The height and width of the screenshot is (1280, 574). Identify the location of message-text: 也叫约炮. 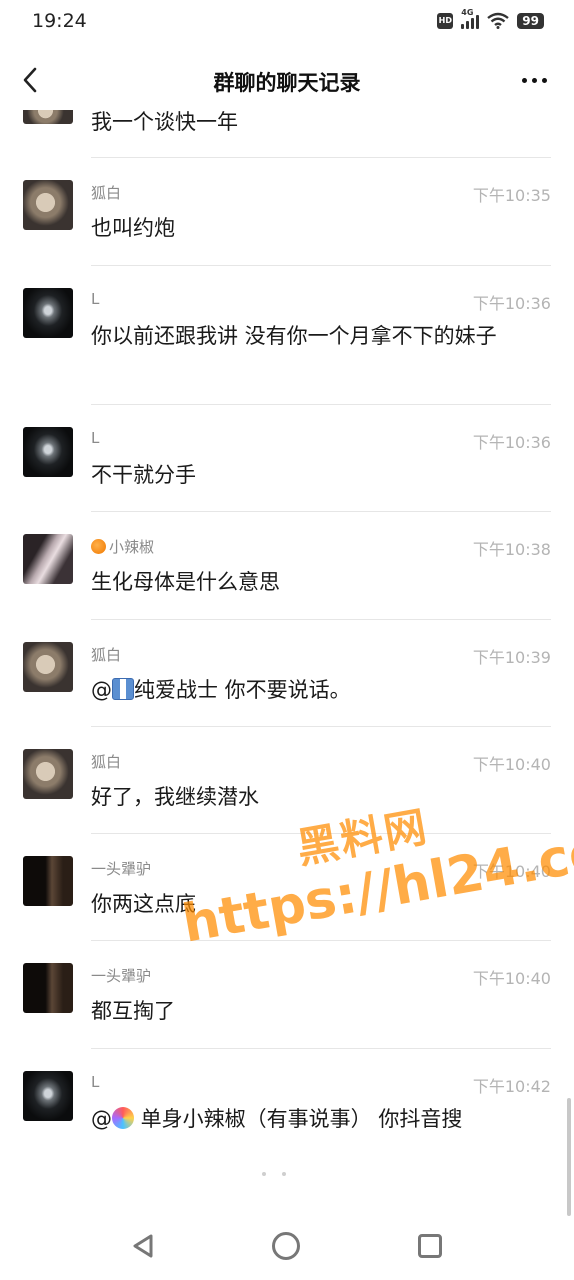
(133, 228).